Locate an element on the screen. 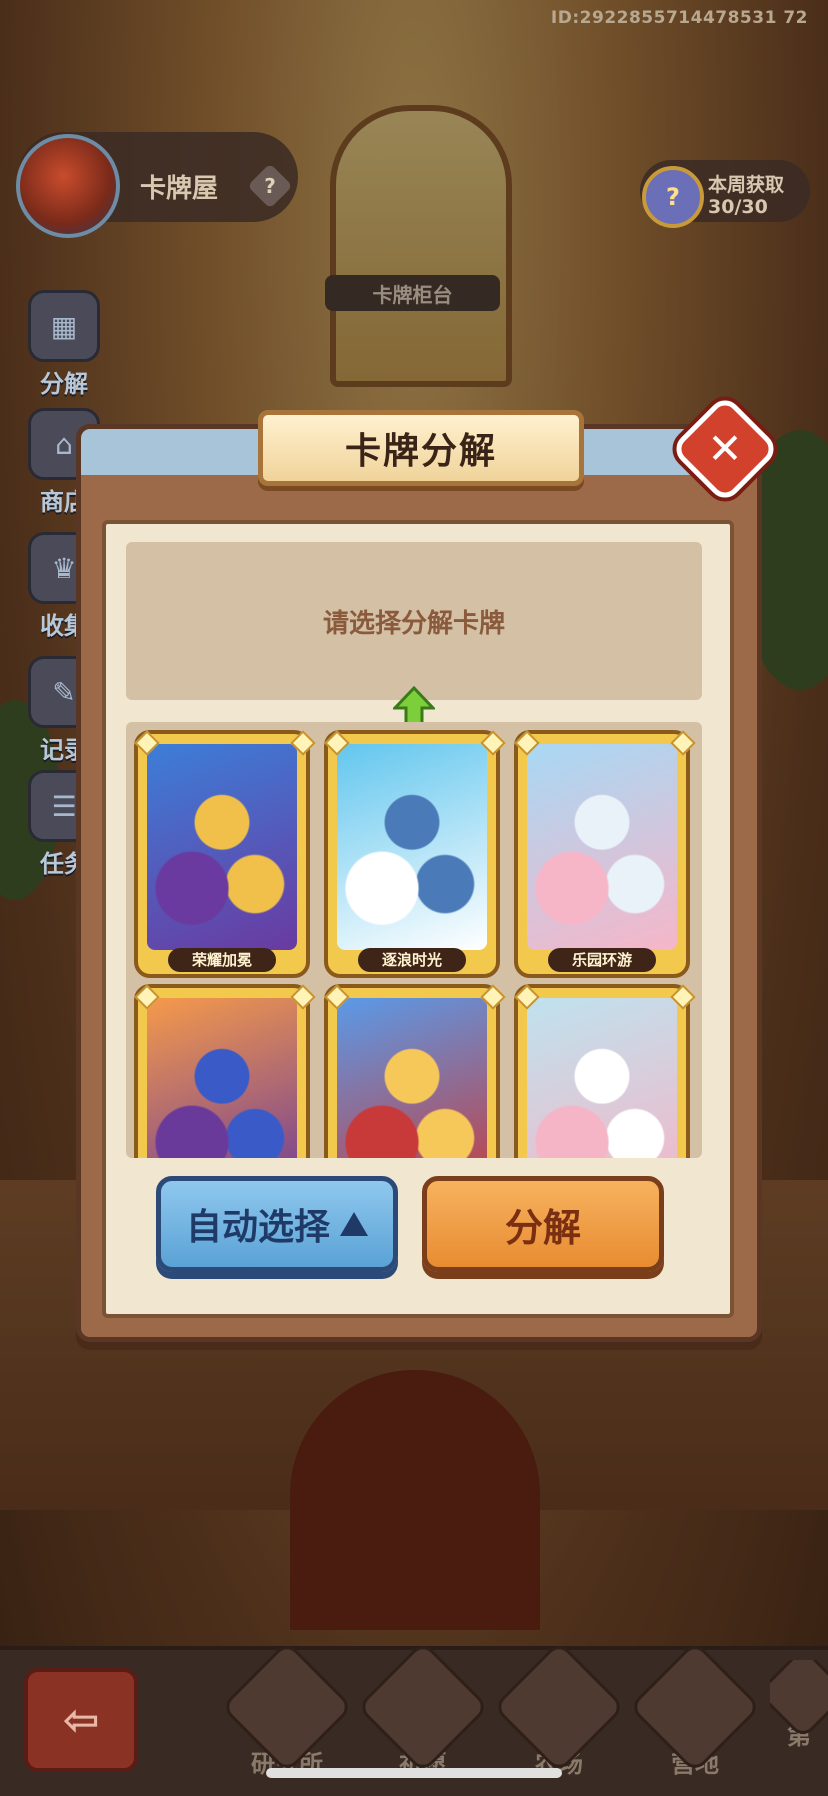  card-tile: 逐浪时光 is located at coordinates (415, 854).